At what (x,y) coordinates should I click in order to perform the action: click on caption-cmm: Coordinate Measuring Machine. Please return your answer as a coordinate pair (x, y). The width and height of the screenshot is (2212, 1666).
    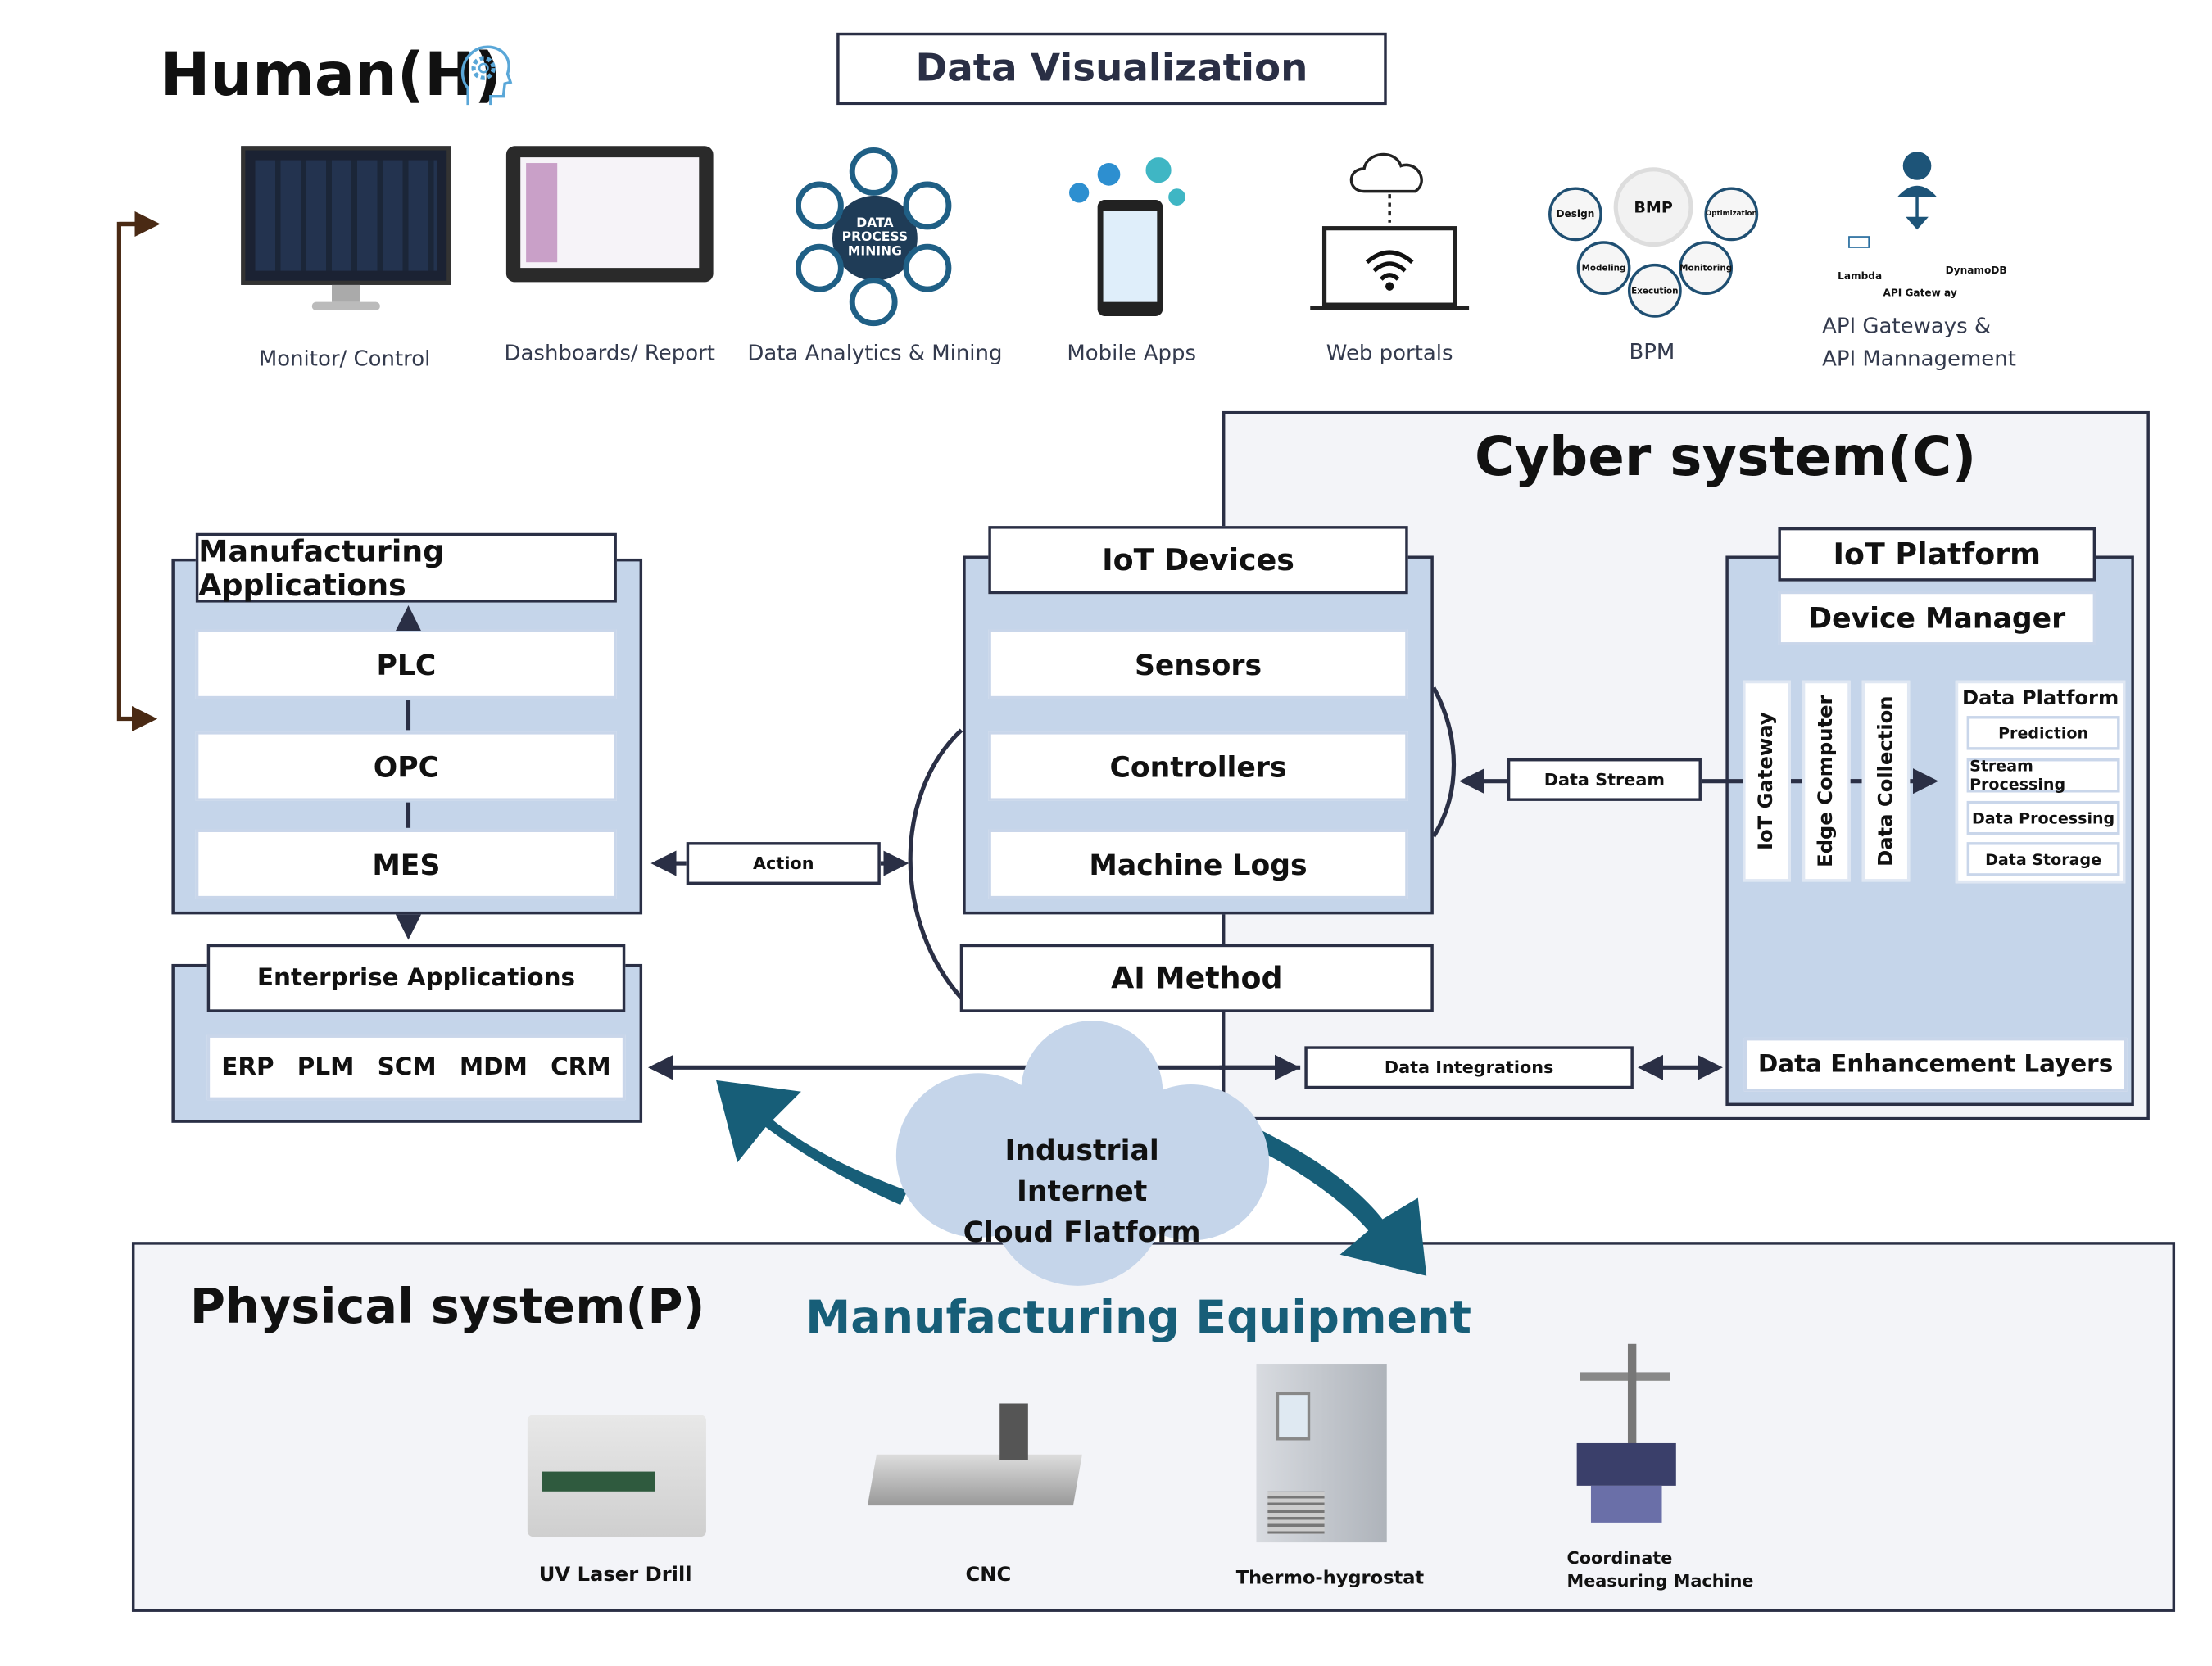
    Looking at the image, I should click on (1660, 1568).